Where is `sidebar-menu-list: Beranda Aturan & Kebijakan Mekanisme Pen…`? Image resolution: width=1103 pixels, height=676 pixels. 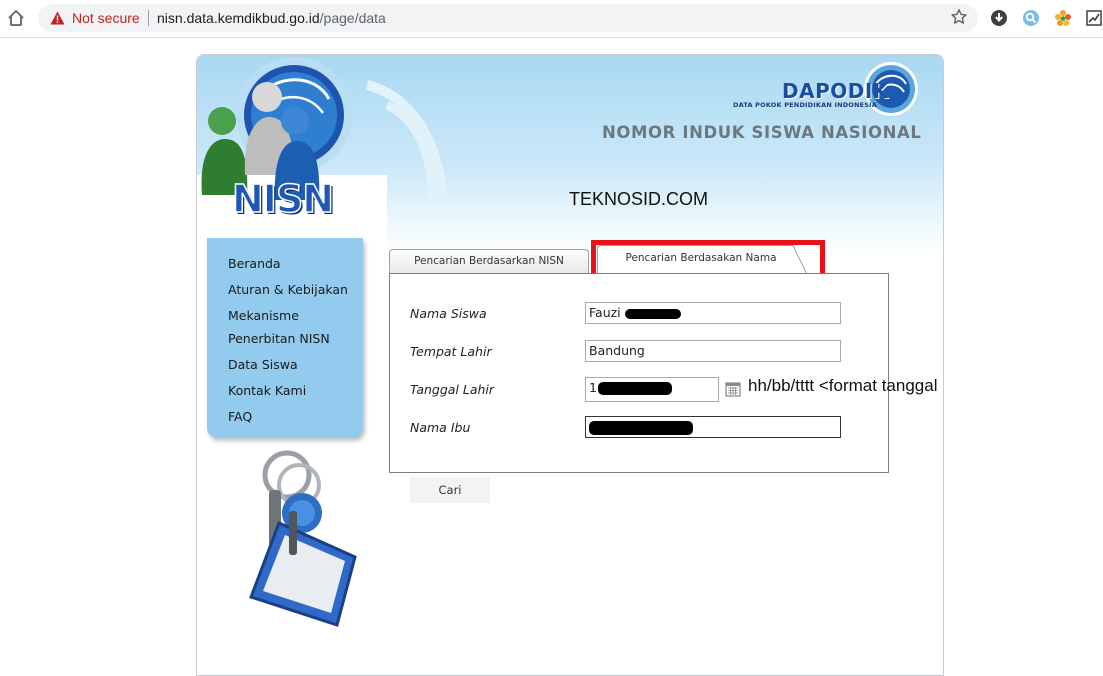
sidebar-menu-list: Beranda Aturan & Kebijakan Mekanisme Pen… is located at coordinates (298, 341).